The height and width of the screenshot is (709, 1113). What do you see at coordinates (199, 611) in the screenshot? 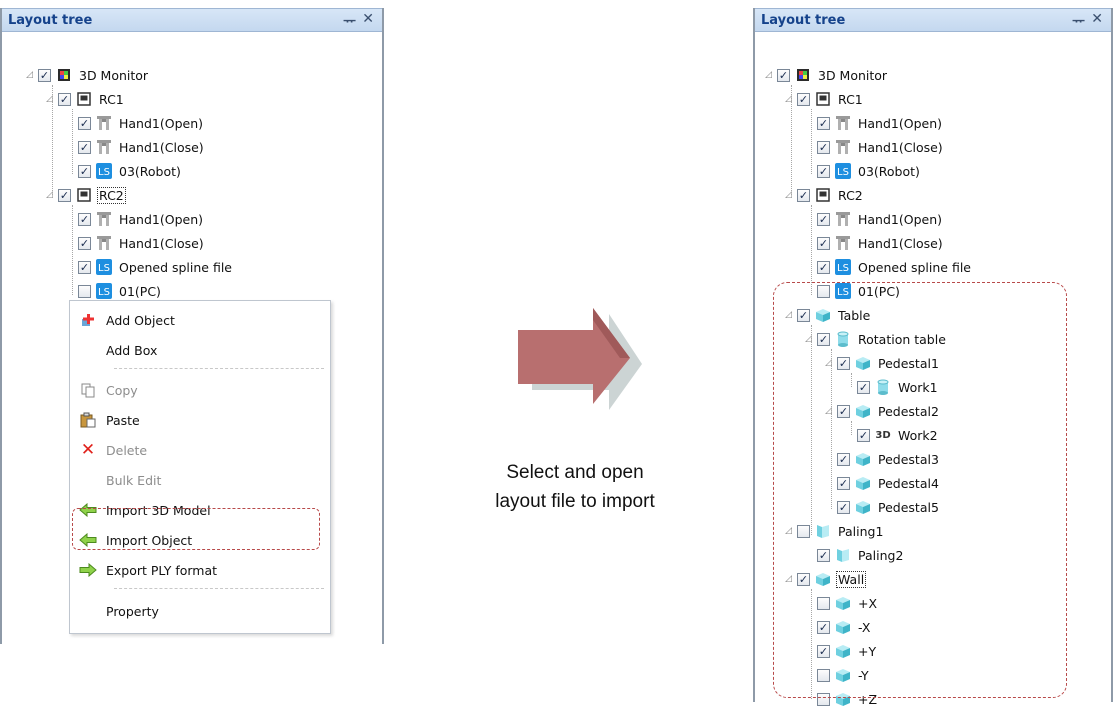
I see `menu-item-property: Property` at bounding box center [199, 611].